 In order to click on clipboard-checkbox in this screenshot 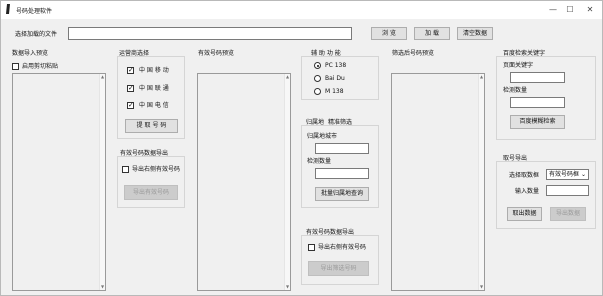, I will do `click(15, 66)`.